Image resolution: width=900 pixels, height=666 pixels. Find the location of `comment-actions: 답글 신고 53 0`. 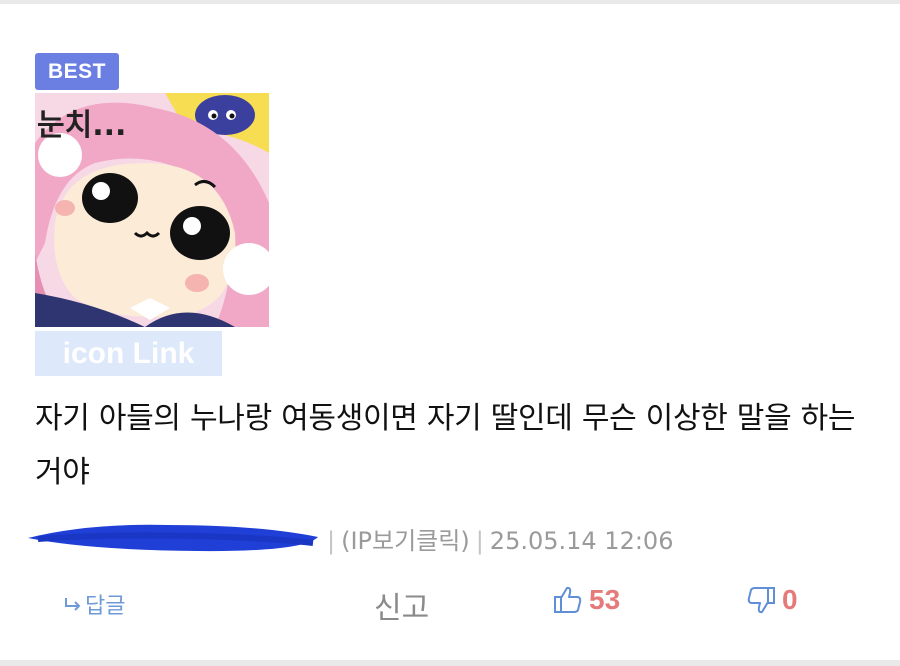

comment-actions: 답글 신고 53 0 is located at coordinates (450, 602).